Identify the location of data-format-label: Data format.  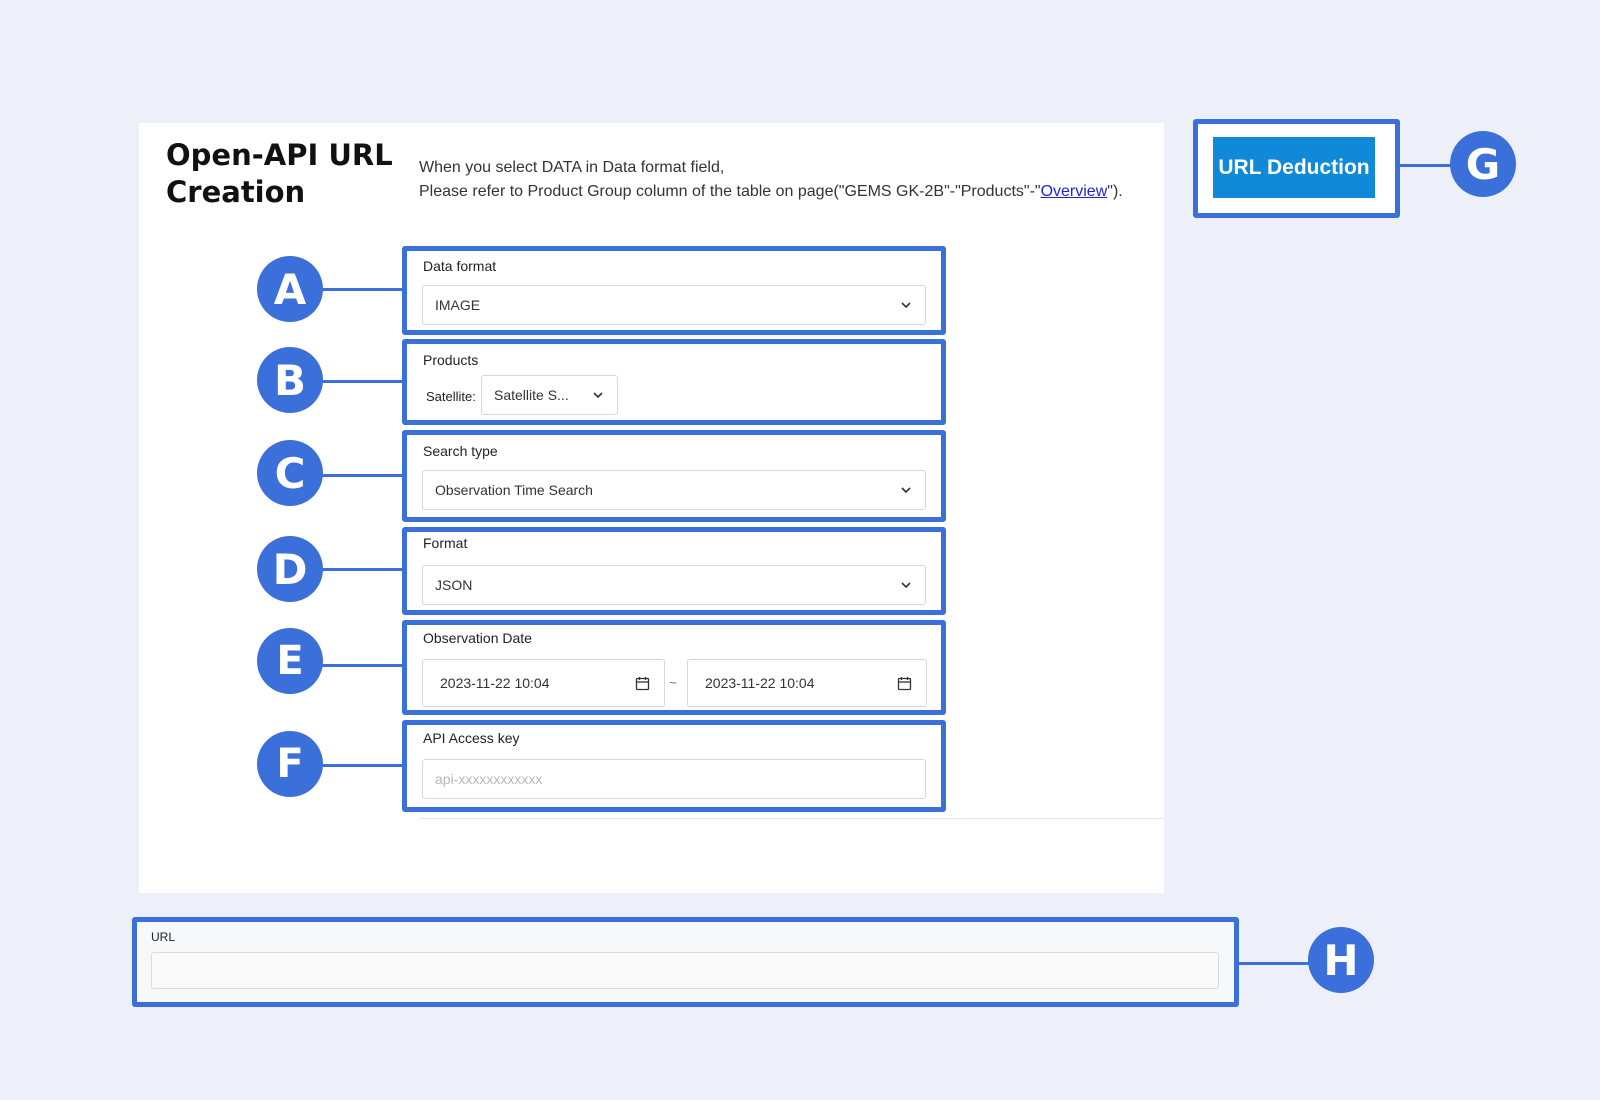
(460, 266).